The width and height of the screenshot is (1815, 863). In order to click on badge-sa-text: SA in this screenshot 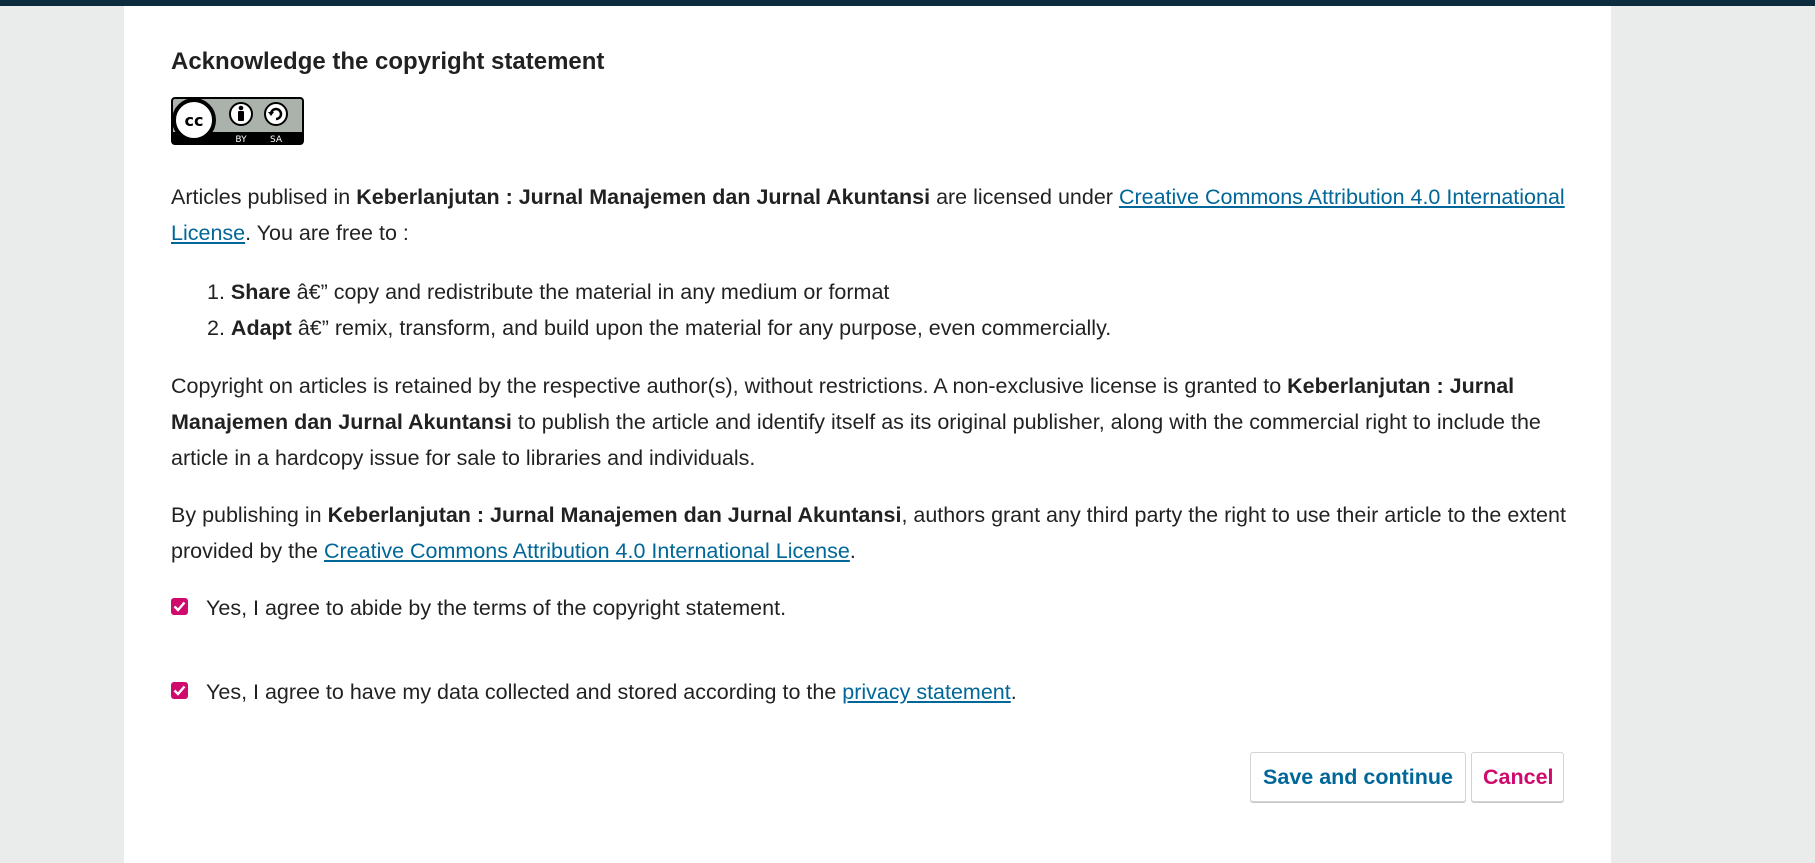, I will do `click(276, 140)`.